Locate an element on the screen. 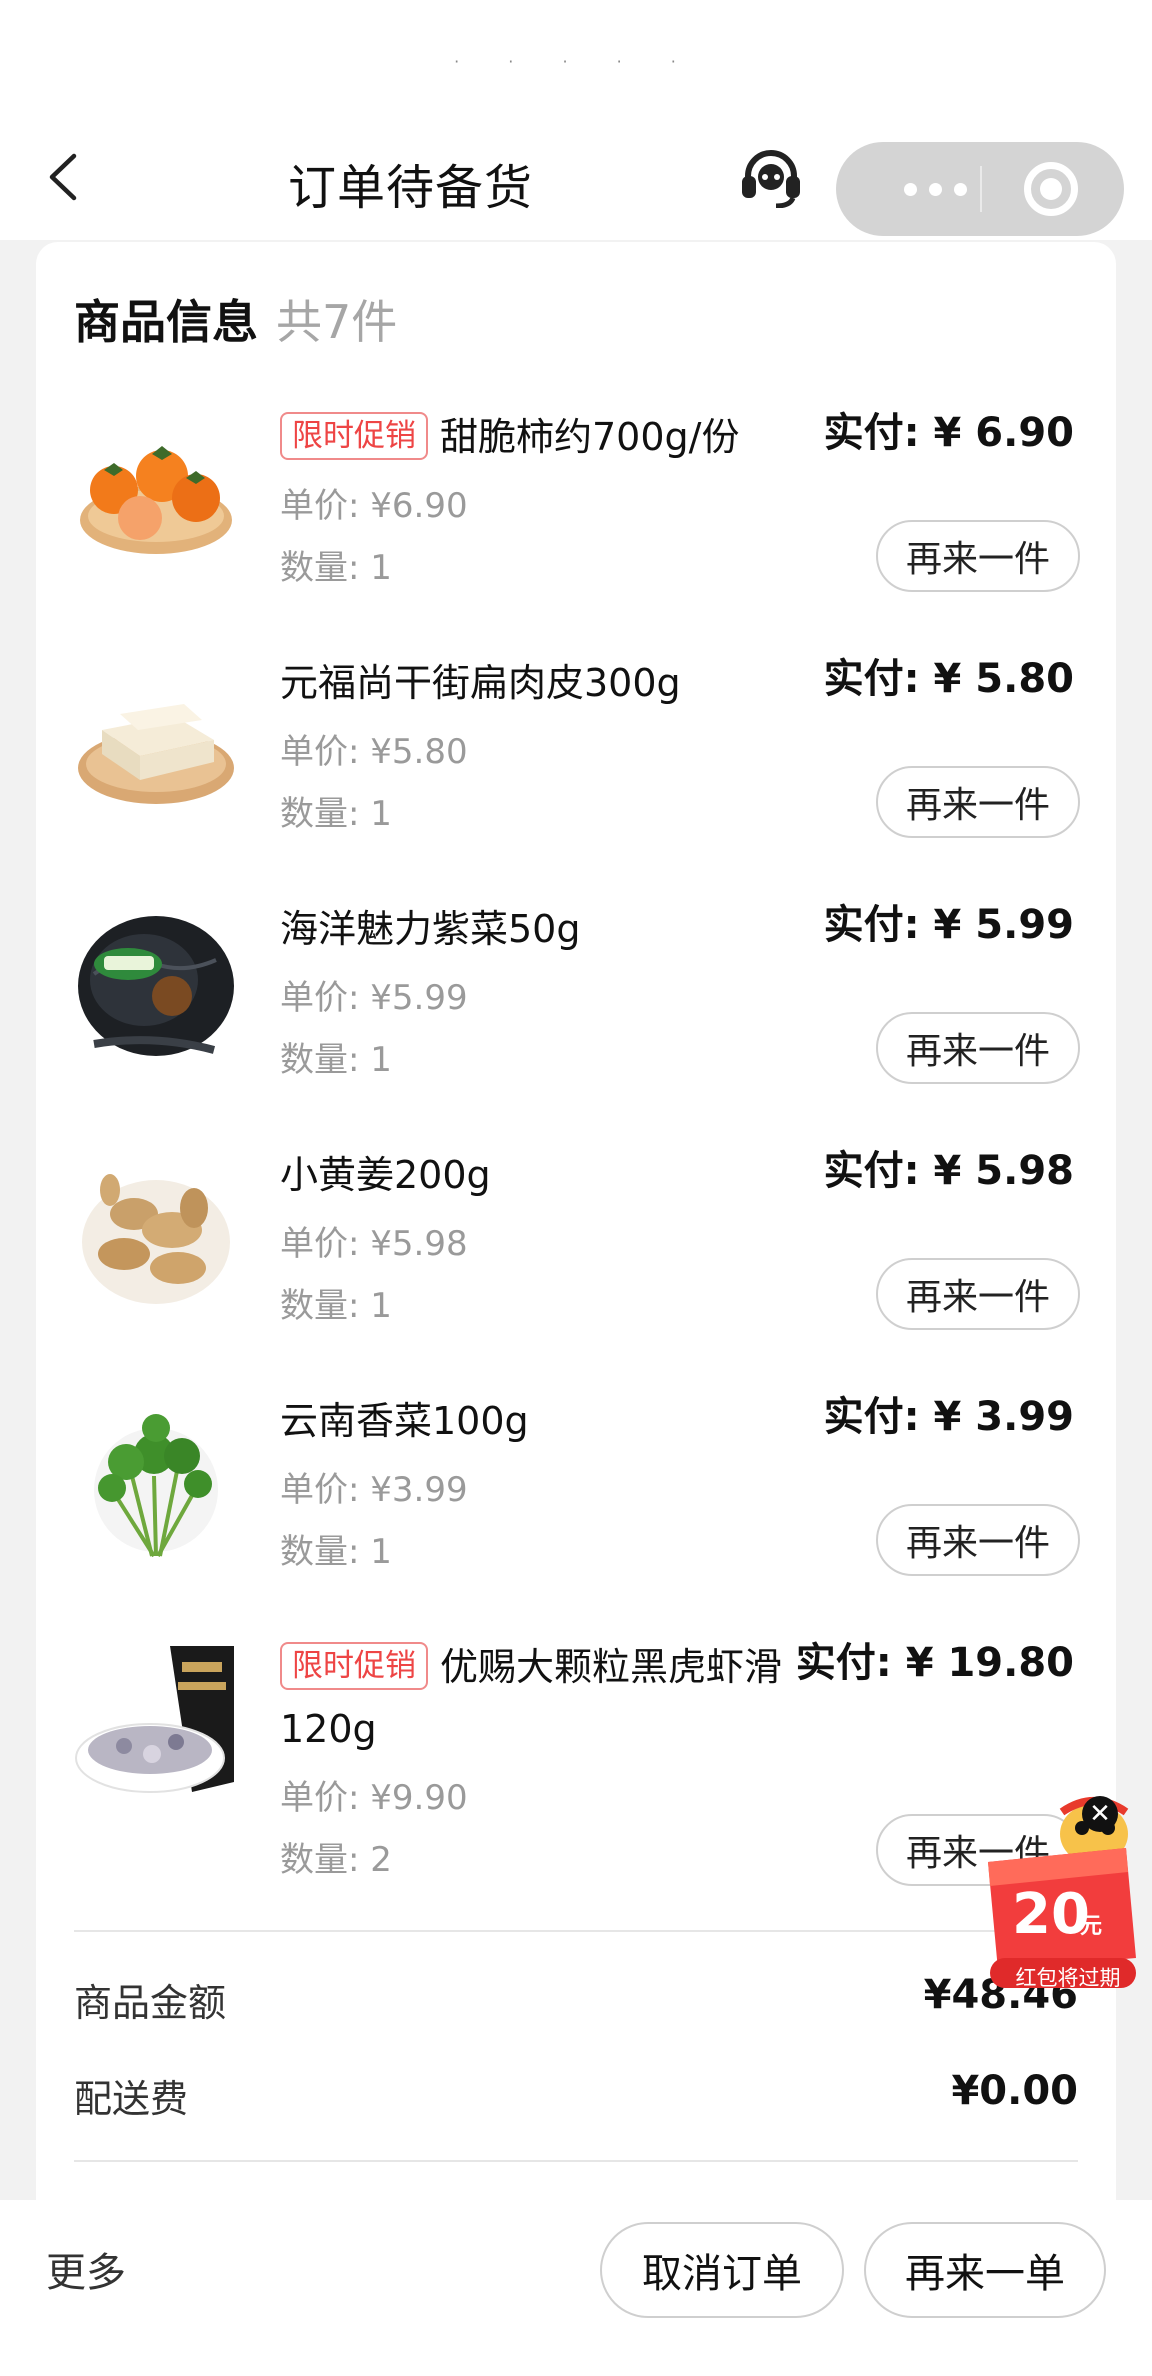 The width and height of the screenshot is (1152, 2376). top-bar: · · · · · 订单待备货 is located at coordinates (576, 120).